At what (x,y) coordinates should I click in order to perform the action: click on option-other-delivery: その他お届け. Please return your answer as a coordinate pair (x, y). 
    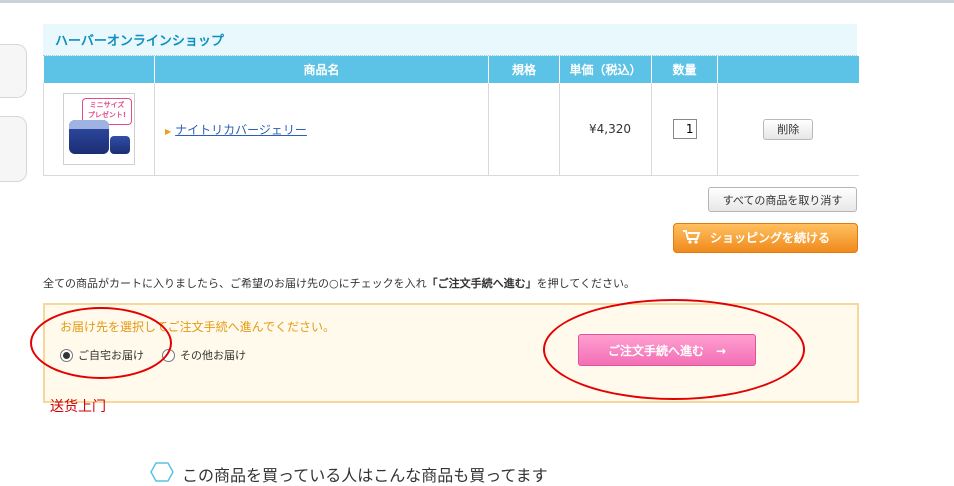
    Looking at the image, I should click on (204, 355).